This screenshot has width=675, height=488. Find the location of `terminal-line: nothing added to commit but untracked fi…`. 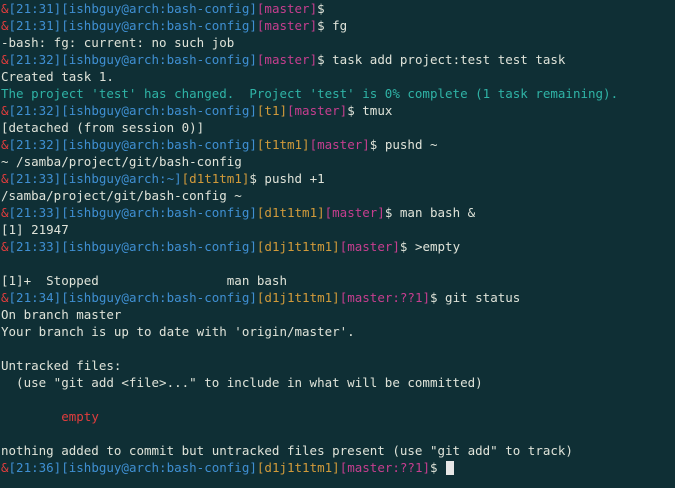

terminal-line: nothing added to commit but untracked fi… is located at coordinates (338, 450).